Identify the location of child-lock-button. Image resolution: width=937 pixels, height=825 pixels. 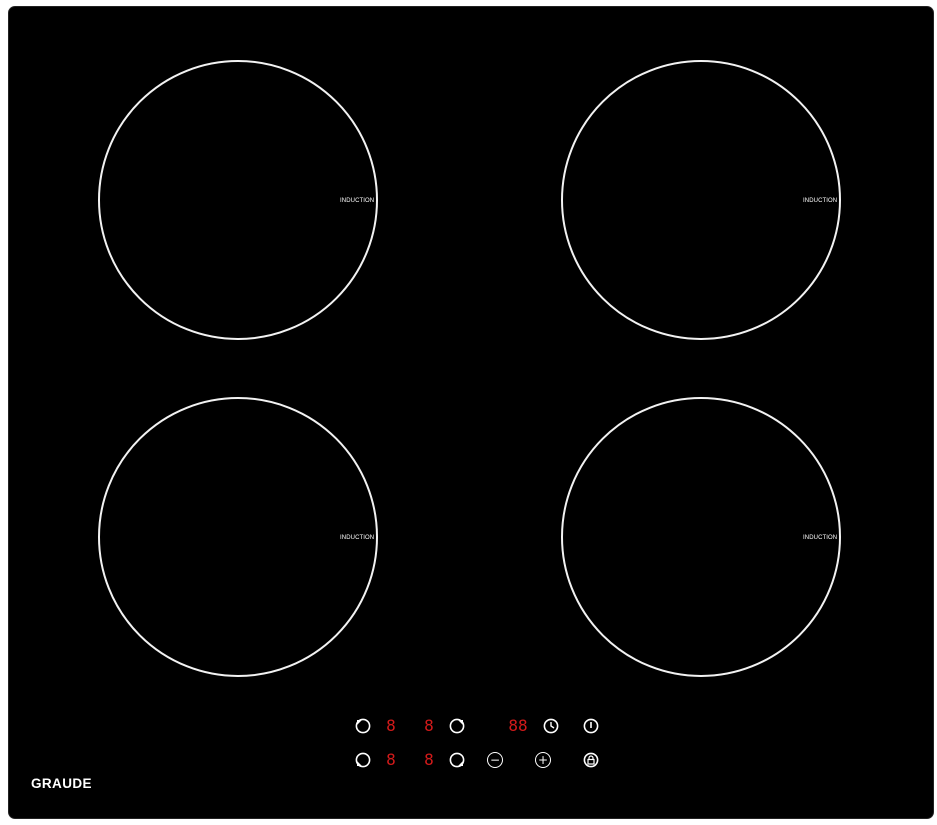
(591, 760).